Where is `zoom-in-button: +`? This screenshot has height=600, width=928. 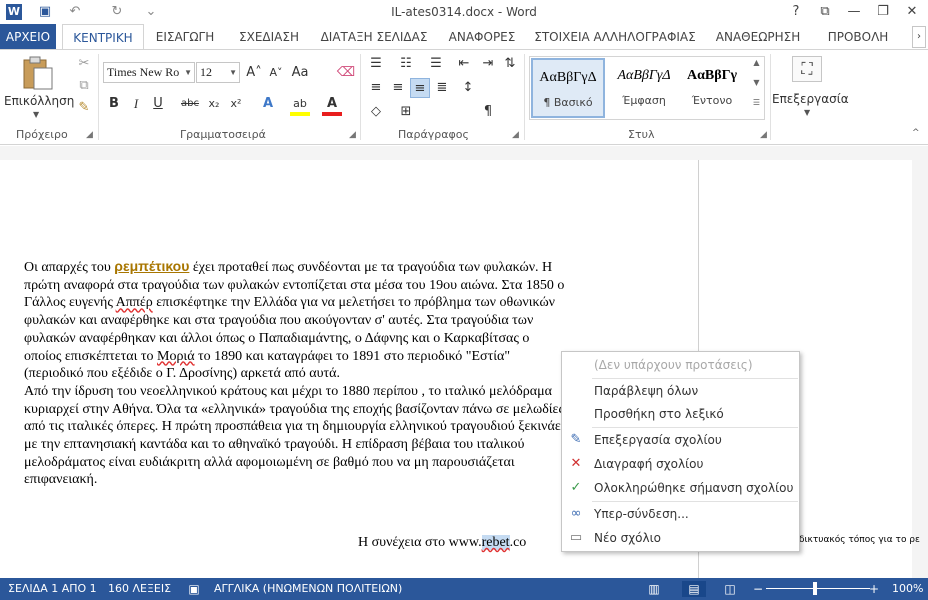
zoom-in-button: + is located at coordinates (874, 589).